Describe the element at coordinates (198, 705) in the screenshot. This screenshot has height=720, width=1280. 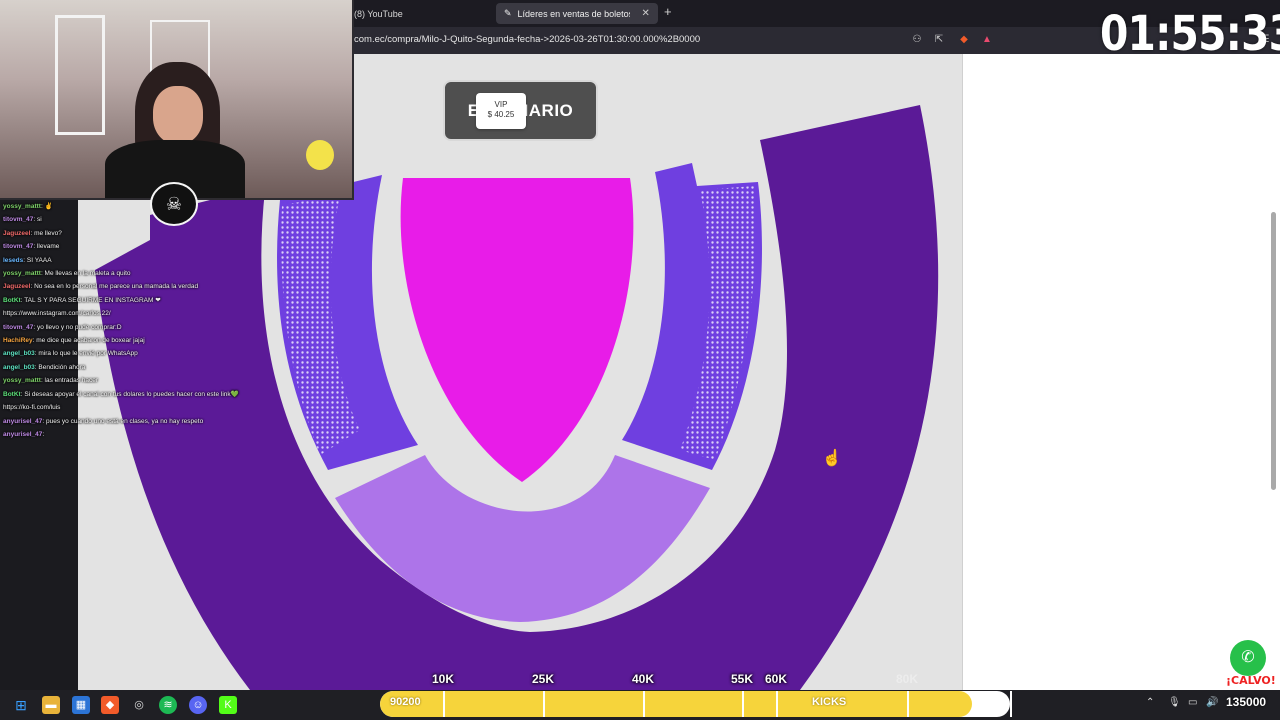
I see `discord-icon: ☺` at that location.